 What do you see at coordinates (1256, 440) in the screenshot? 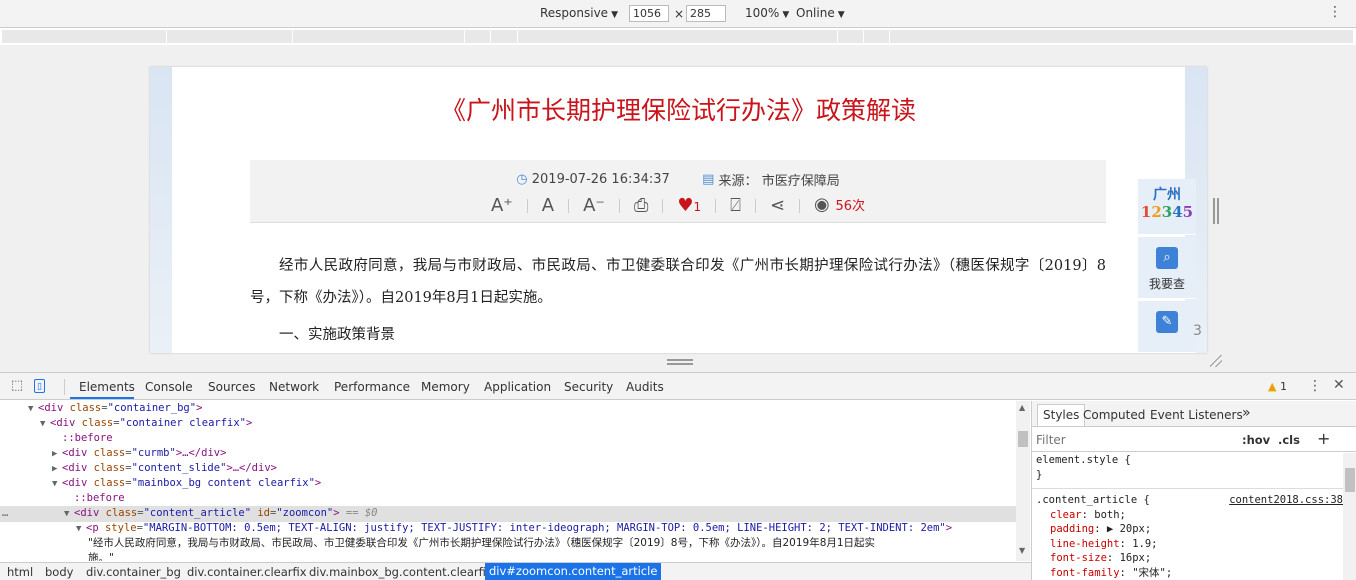
I see `hov-toggle: :hov` at bounding box center [1256, 440].